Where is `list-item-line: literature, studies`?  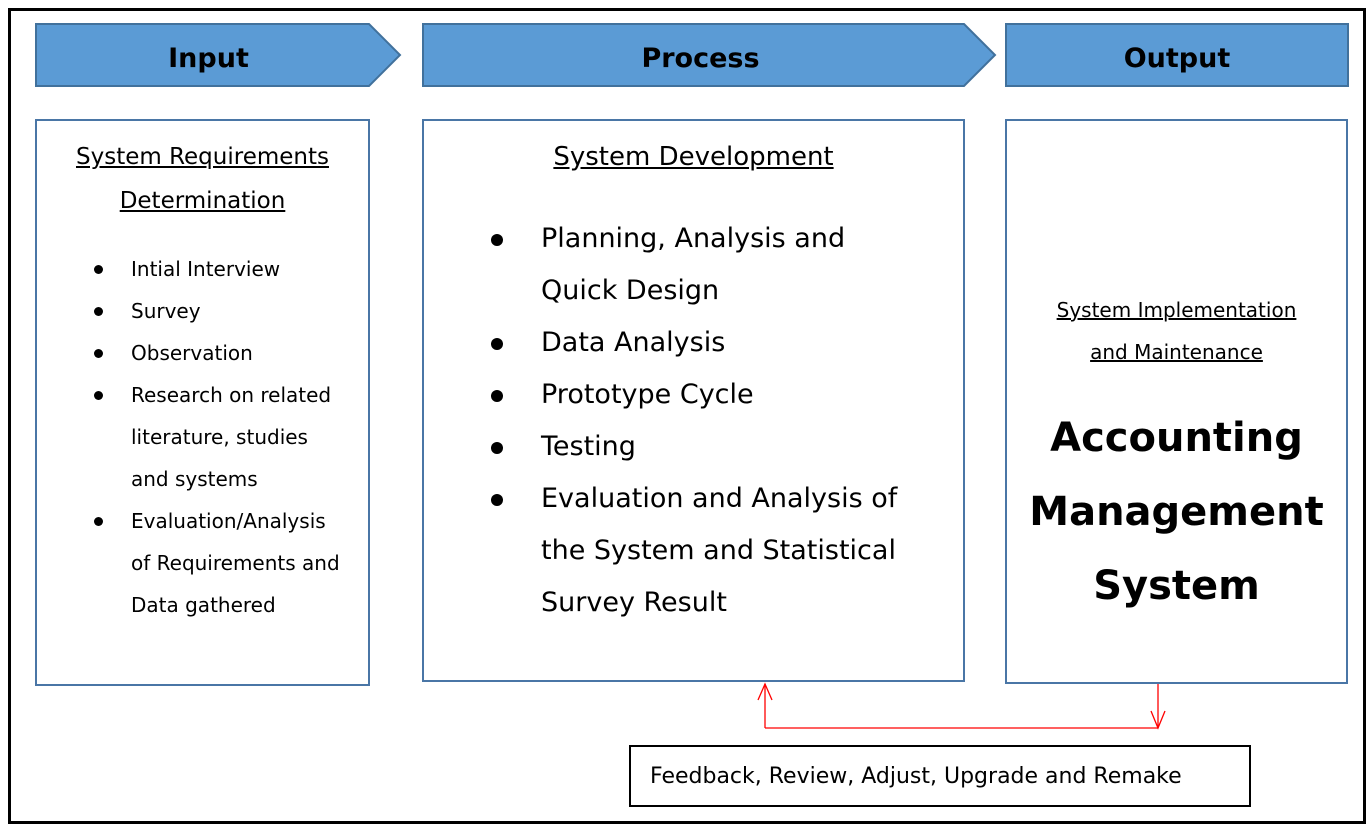
list-item-line: literature, studies is located at coordinates (219, 437).